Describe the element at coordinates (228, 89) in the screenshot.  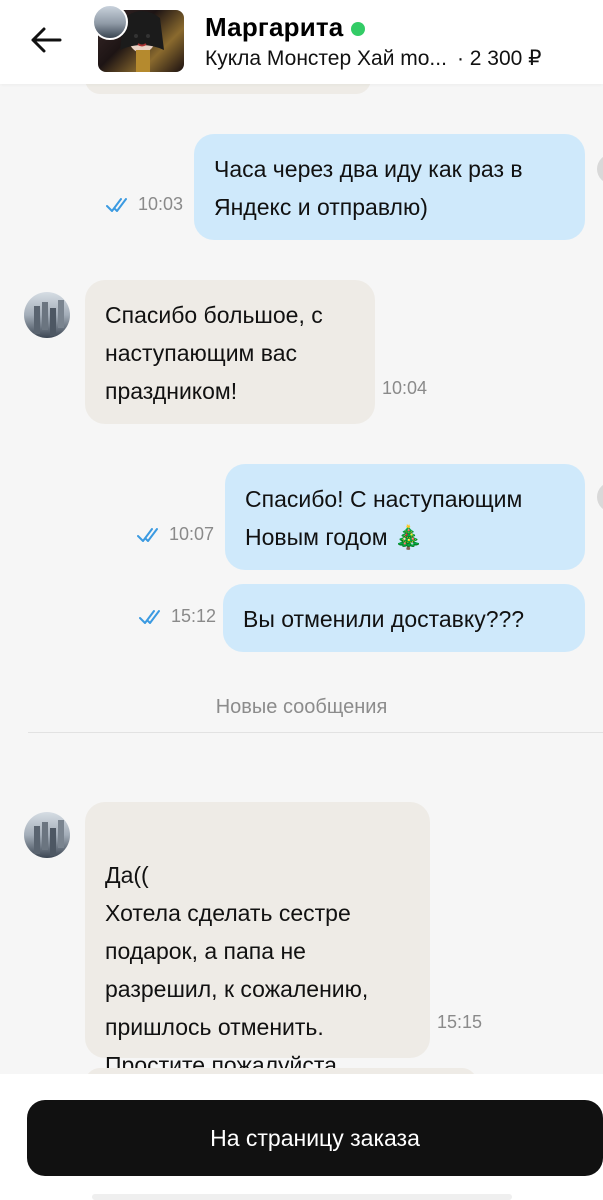
I see `partial-message-bubble` at that location.